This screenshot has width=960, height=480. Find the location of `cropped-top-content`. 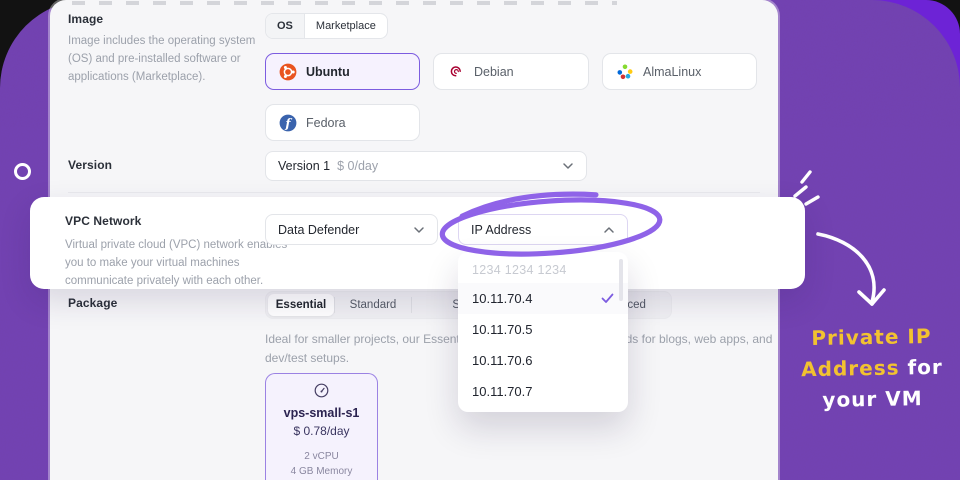

cropped-top-content is located at coordinates (344, 3).